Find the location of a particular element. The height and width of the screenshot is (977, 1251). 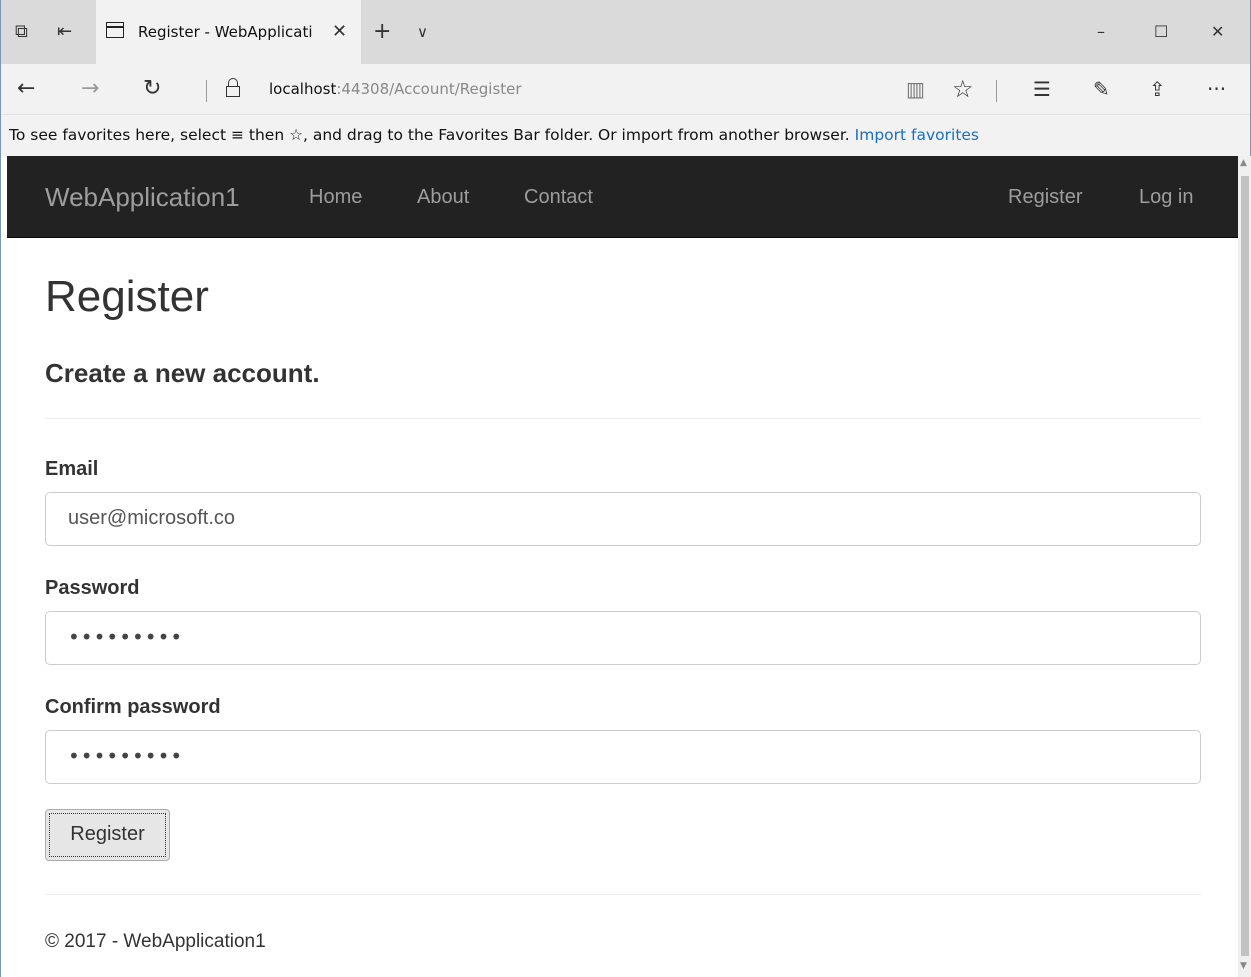

set-aside-tabs-icon: ⇤ is located at coordinates (64, 32).